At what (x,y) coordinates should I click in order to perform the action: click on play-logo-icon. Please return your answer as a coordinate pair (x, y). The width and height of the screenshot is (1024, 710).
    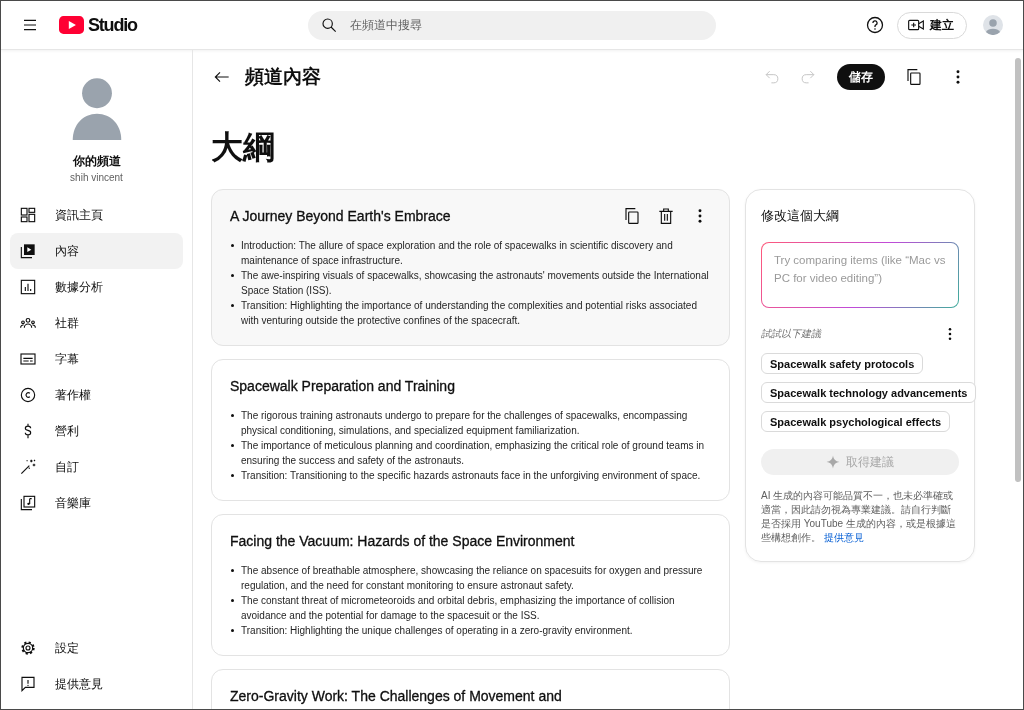
    Looking at the image, I should click on (71, 25).